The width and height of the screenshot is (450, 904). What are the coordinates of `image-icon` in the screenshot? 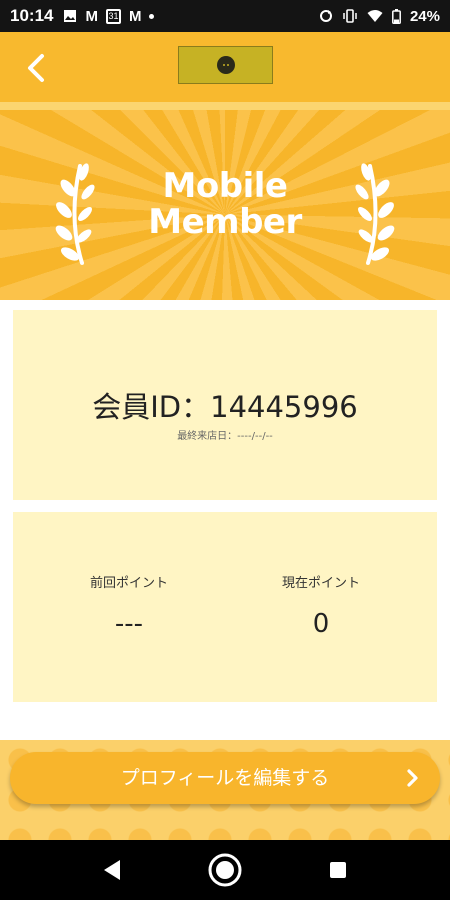 It's located at (70, 16).